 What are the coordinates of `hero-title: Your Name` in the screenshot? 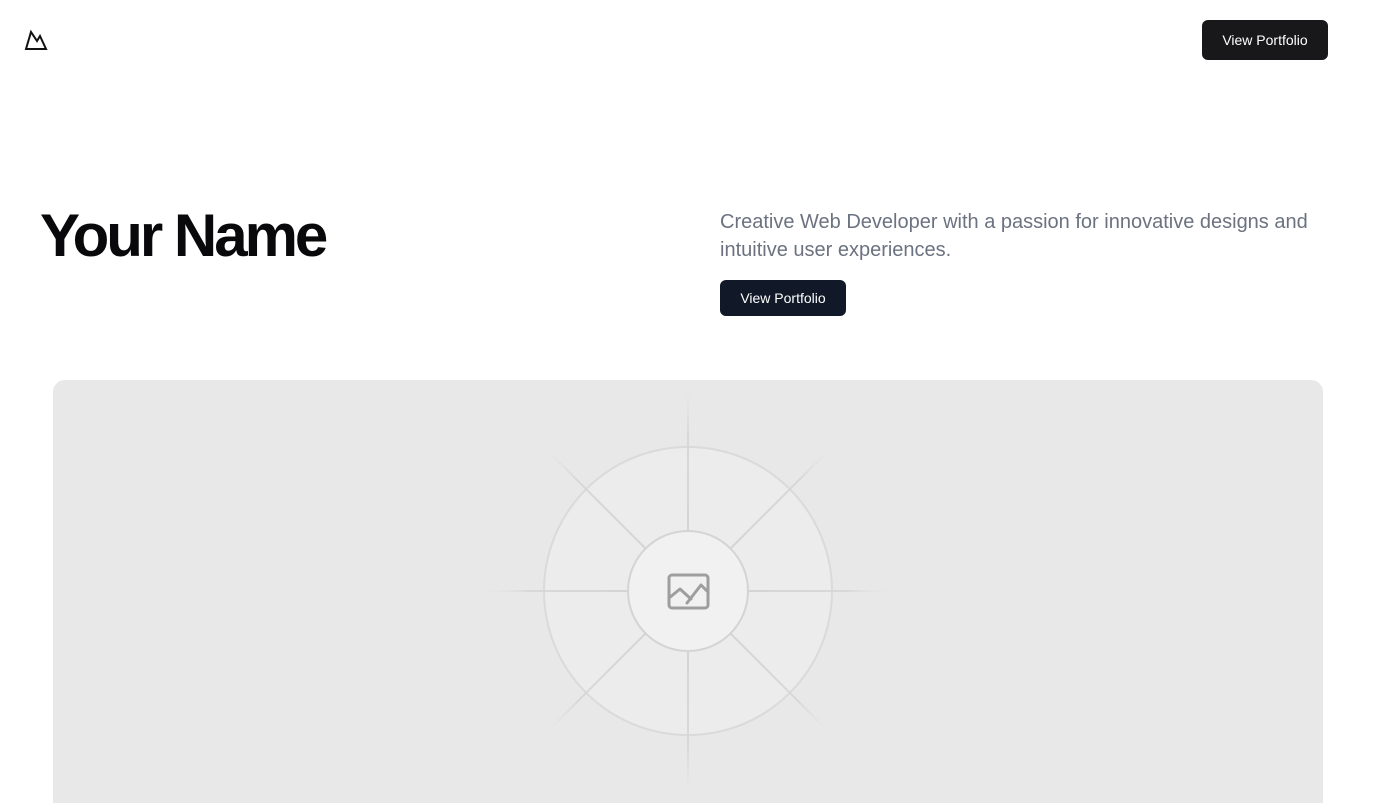 It's located at (184, 235).